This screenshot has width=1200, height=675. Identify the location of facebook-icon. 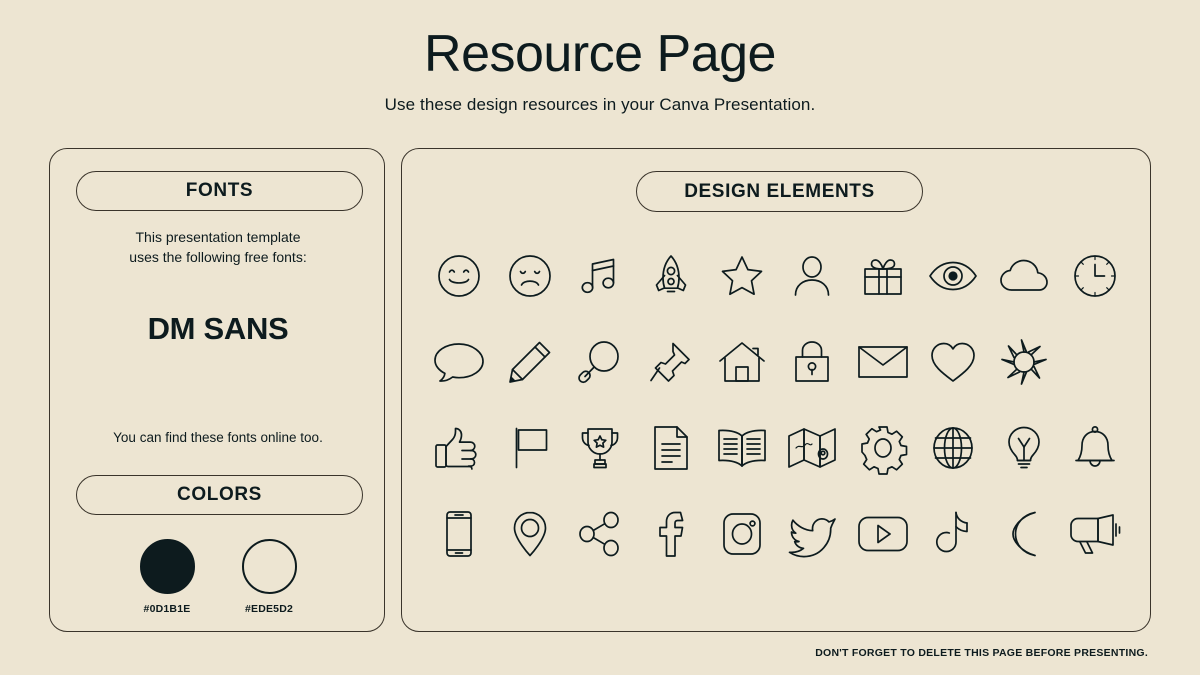
(671, 534).